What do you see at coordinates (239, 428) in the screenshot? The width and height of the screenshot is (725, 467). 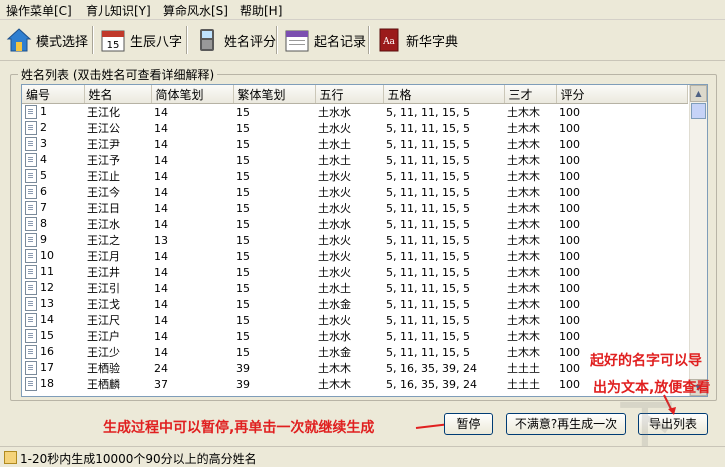 I see `pause-annotation: 生成过程中可以暂停,再单击一次就继续生成` at bounding box center [239, 428].